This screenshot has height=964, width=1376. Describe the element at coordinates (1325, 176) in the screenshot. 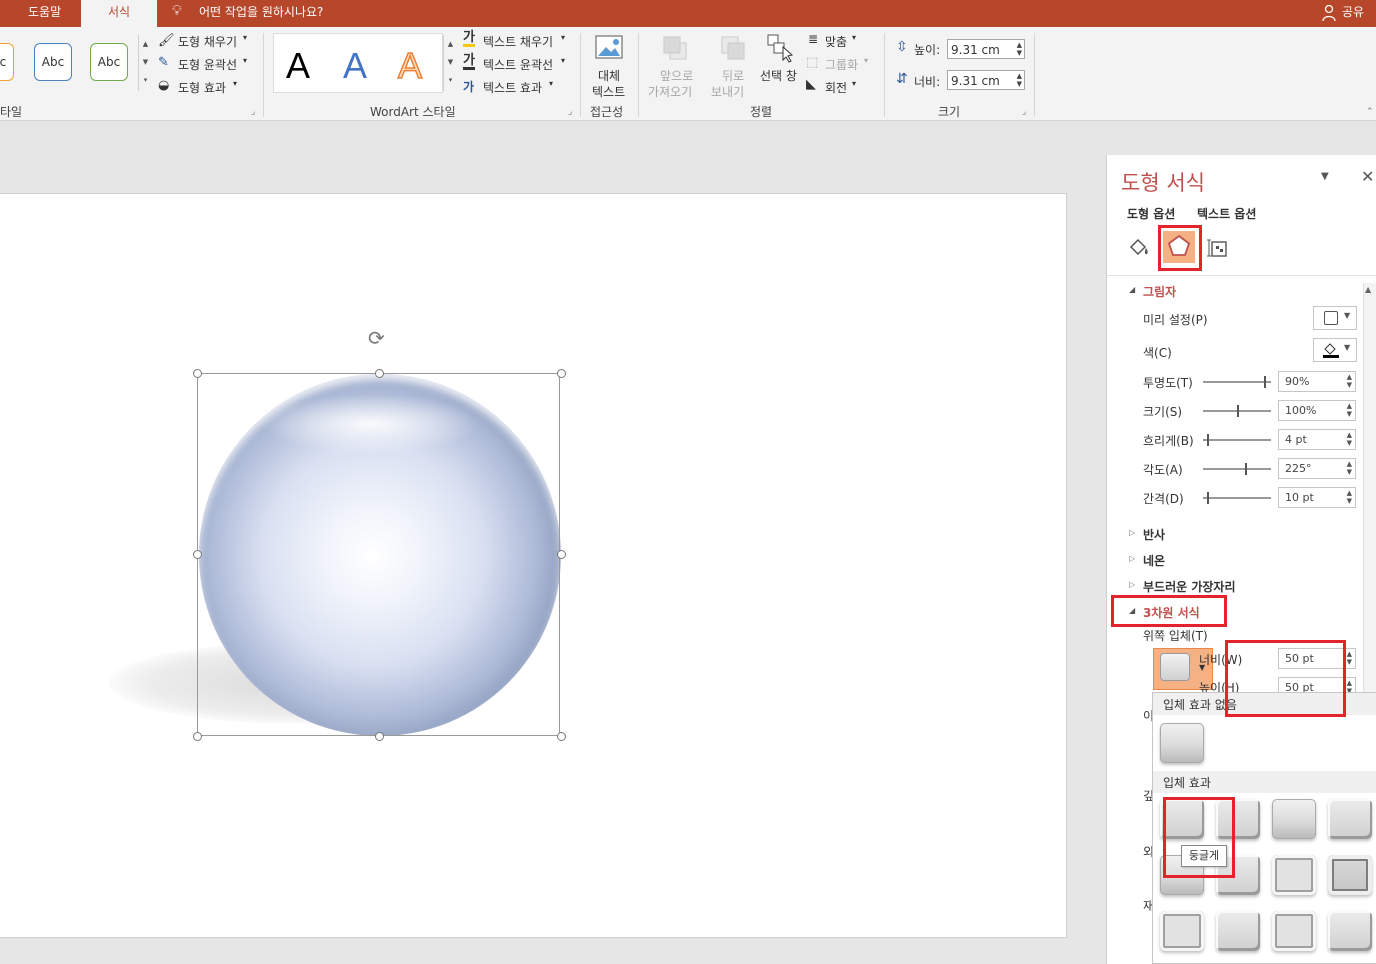

I see `pane-options-chevron-icon: ▼` at that location.